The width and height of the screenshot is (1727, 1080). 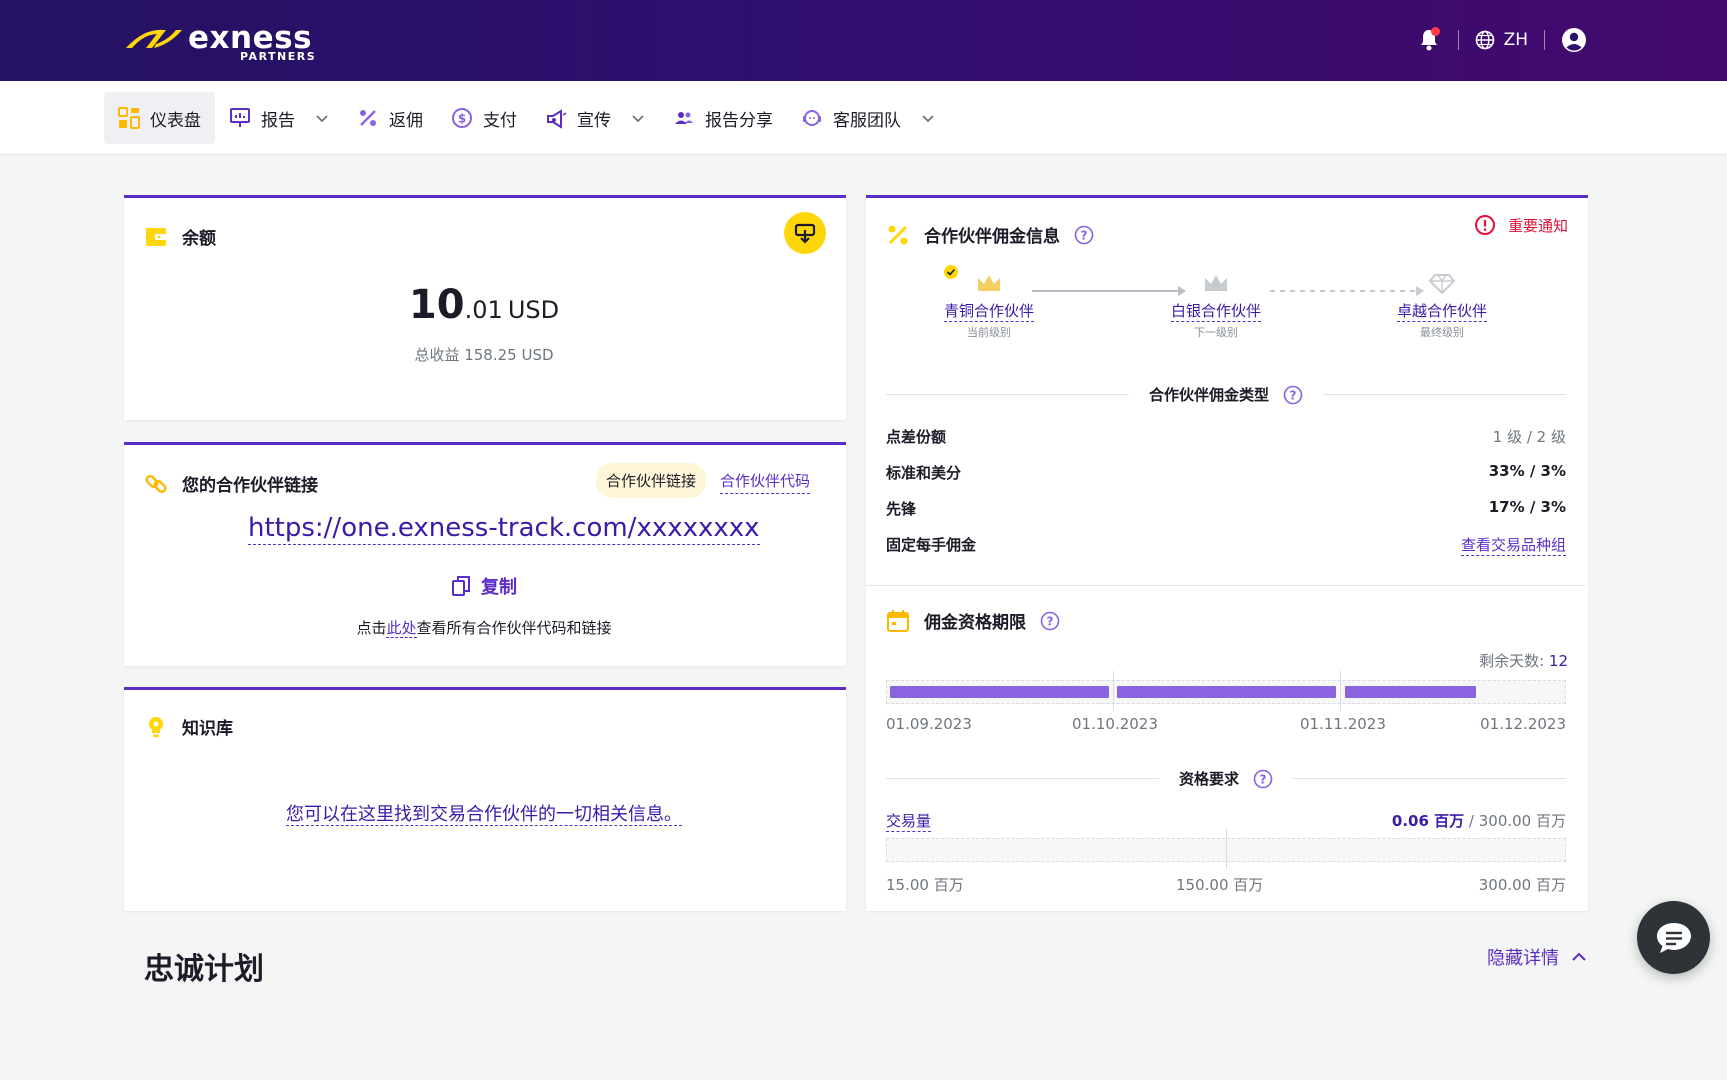 What do you see at coordinates (990, 234) in the screenshot?
I see `commission-title: 合作伙伴佣金信息 ?` at bounding box center [990, 234].